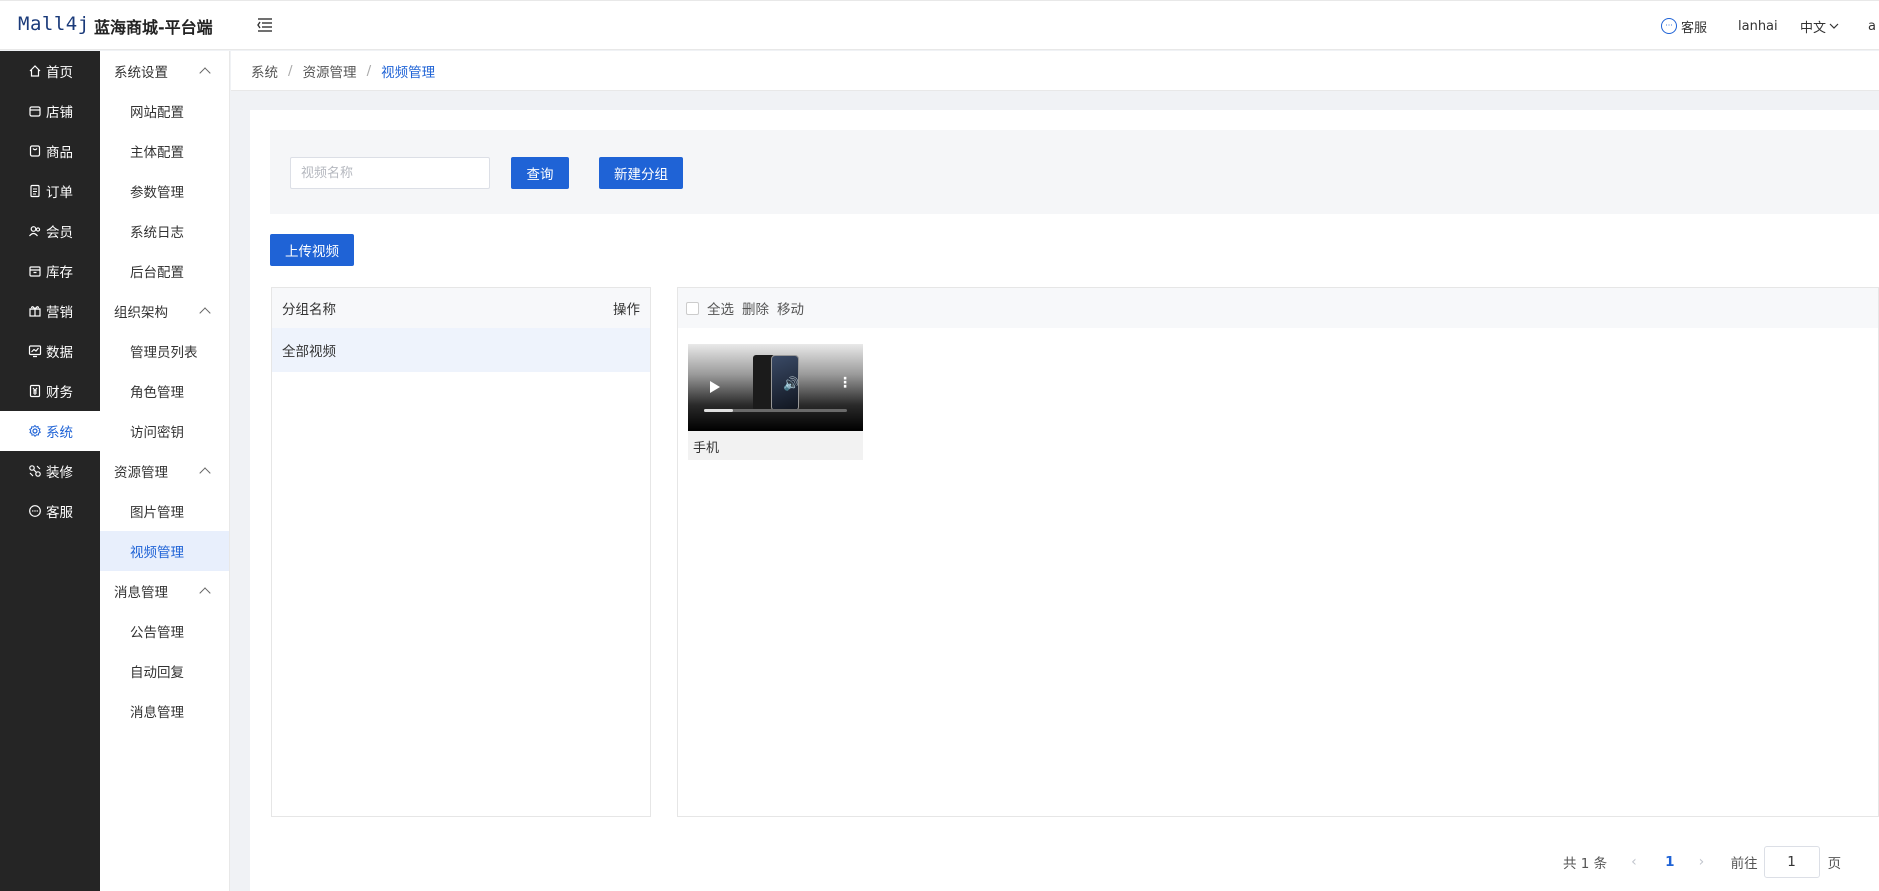 This screenshot has width=1879, height=891. Describe the element at coordinates (35, 511) in the screenshot. I see `chat-icon` at that location.